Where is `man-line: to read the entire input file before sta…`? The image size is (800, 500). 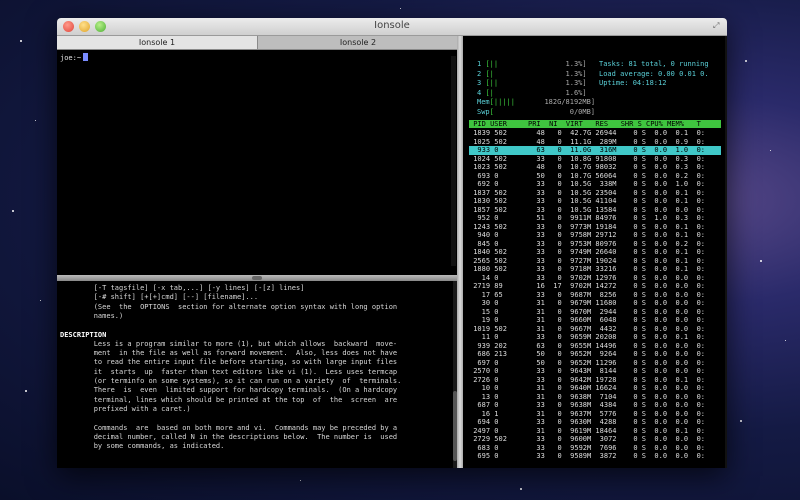
man-line: to read the entire input file before sta… is located at coordinates (229, 362).